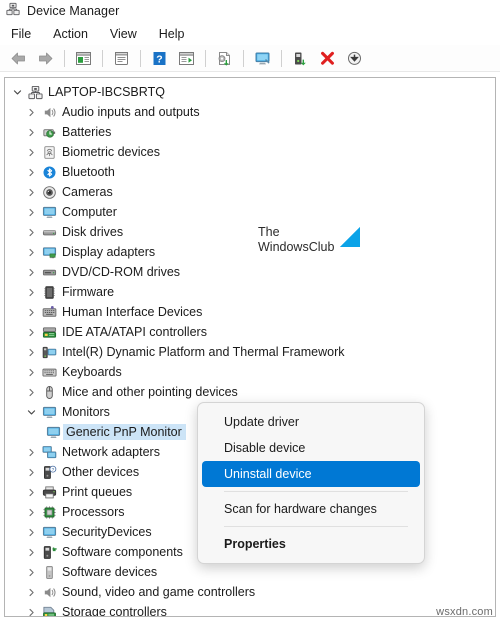 The height and width of the screenshot is (621, 500). I want to click on forward-arrow-icon, so click(45, 58).